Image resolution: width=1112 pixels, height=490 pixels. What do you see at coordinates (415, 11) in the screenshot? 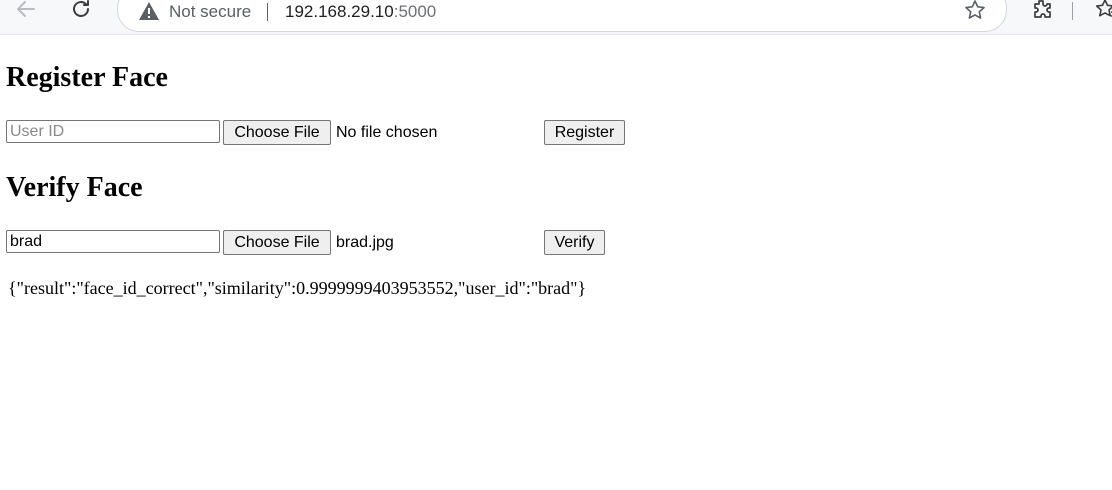
I see `url-port: :5000` at bounding box center [415, 11].